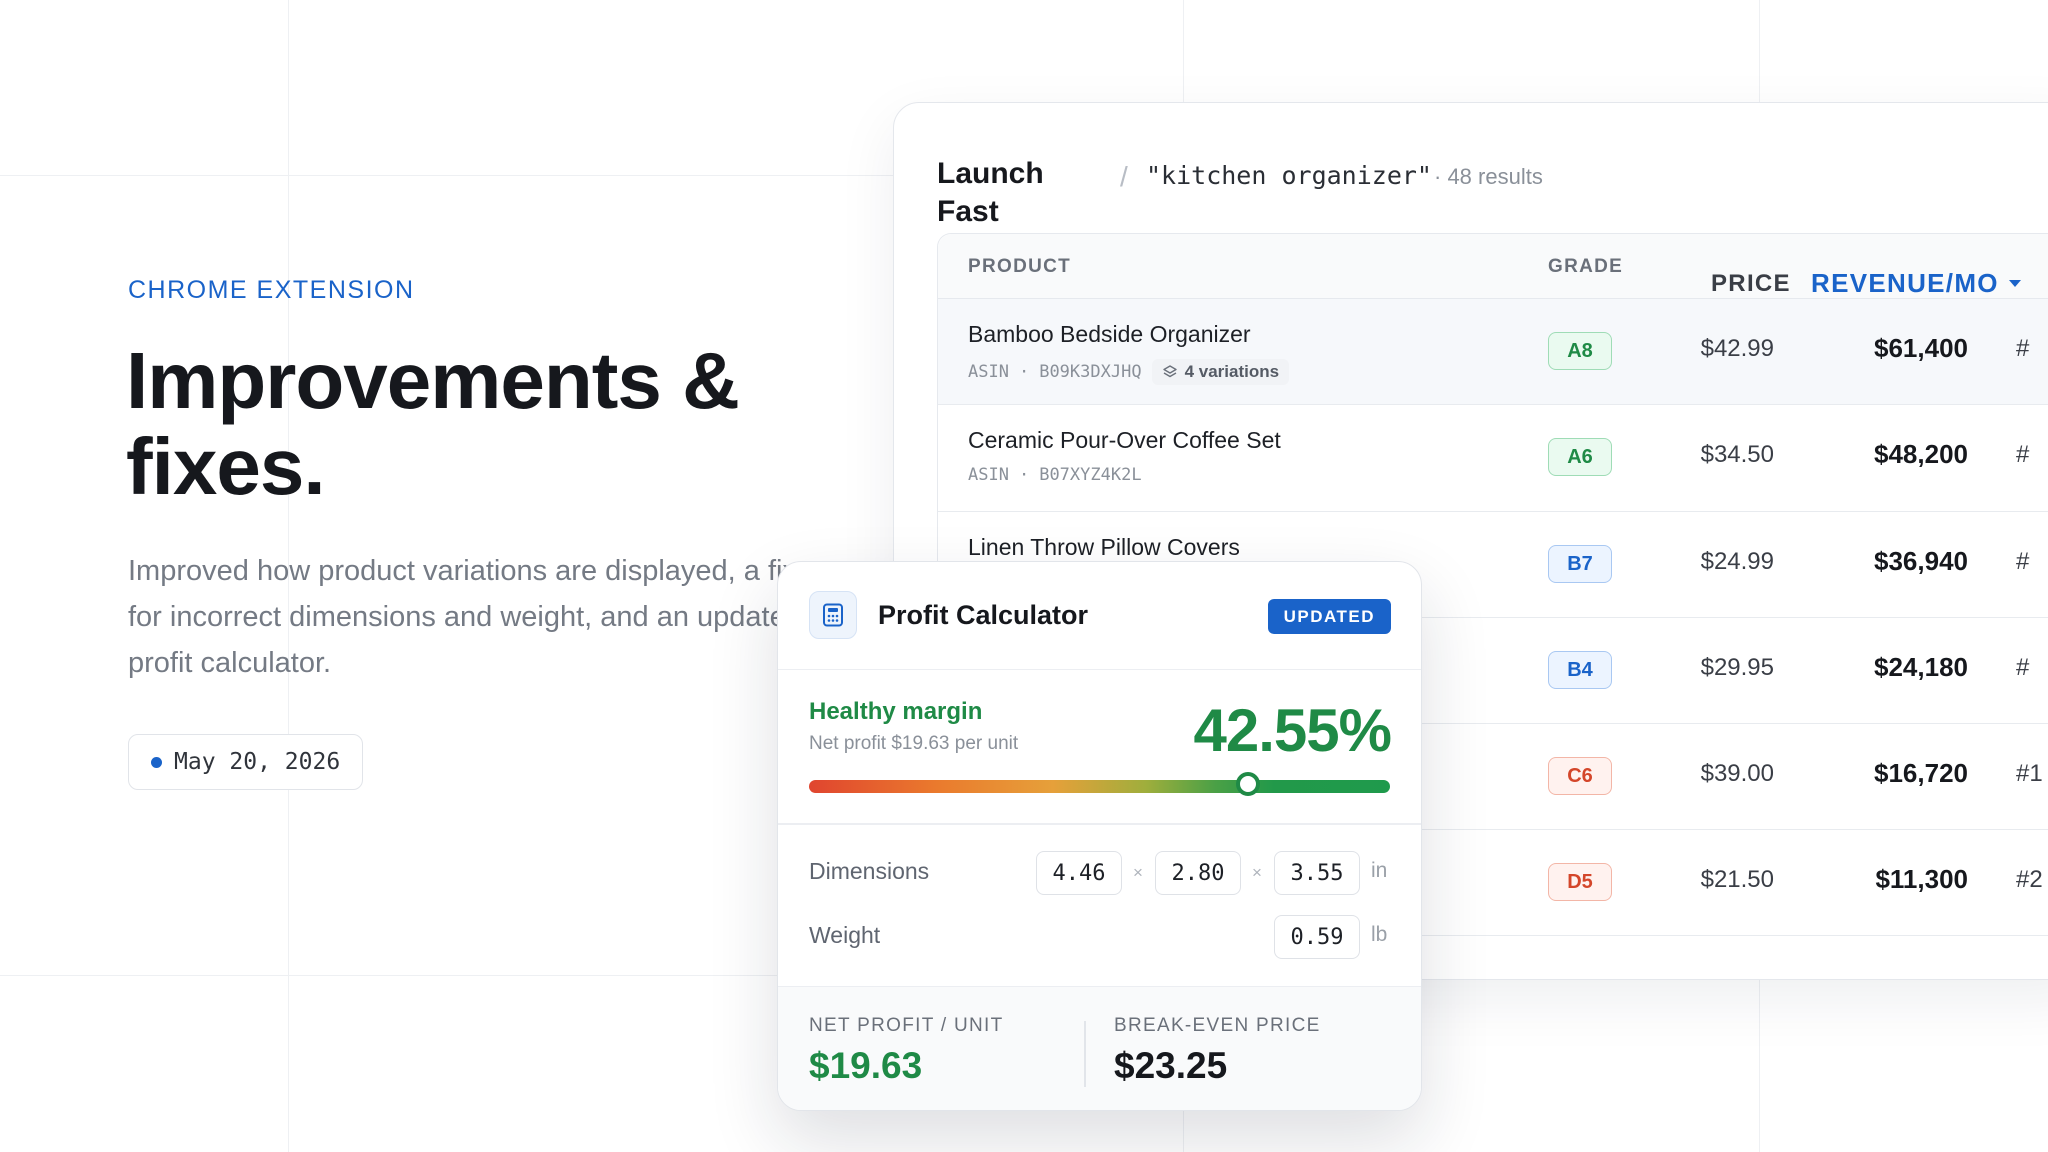  I want to click on price-value: $24.99, so click(1737, 561).